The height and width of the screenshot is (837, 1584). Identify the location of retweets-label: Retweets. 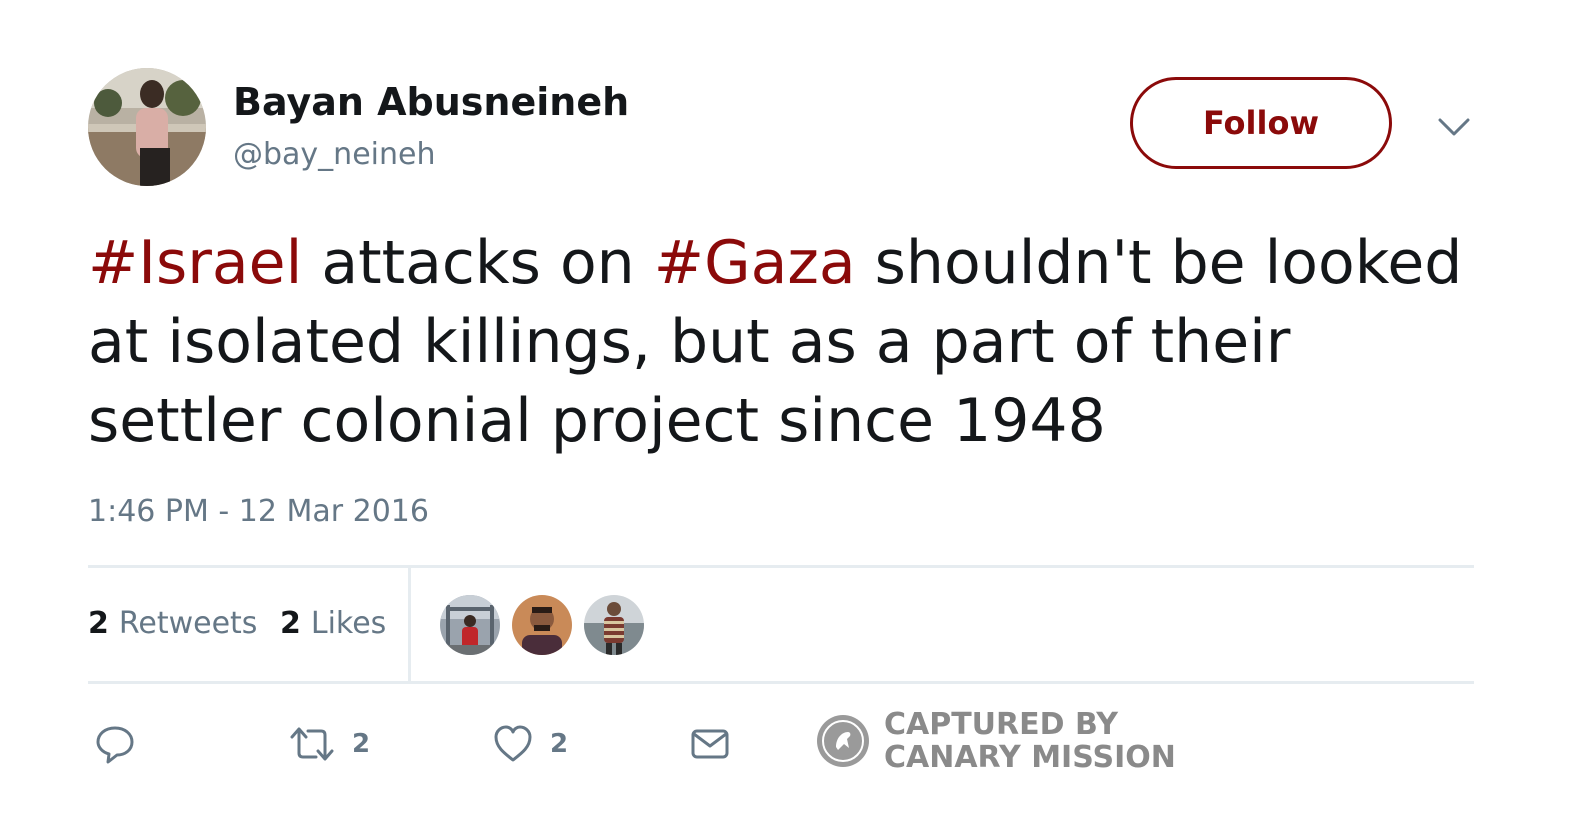
(188, 623).